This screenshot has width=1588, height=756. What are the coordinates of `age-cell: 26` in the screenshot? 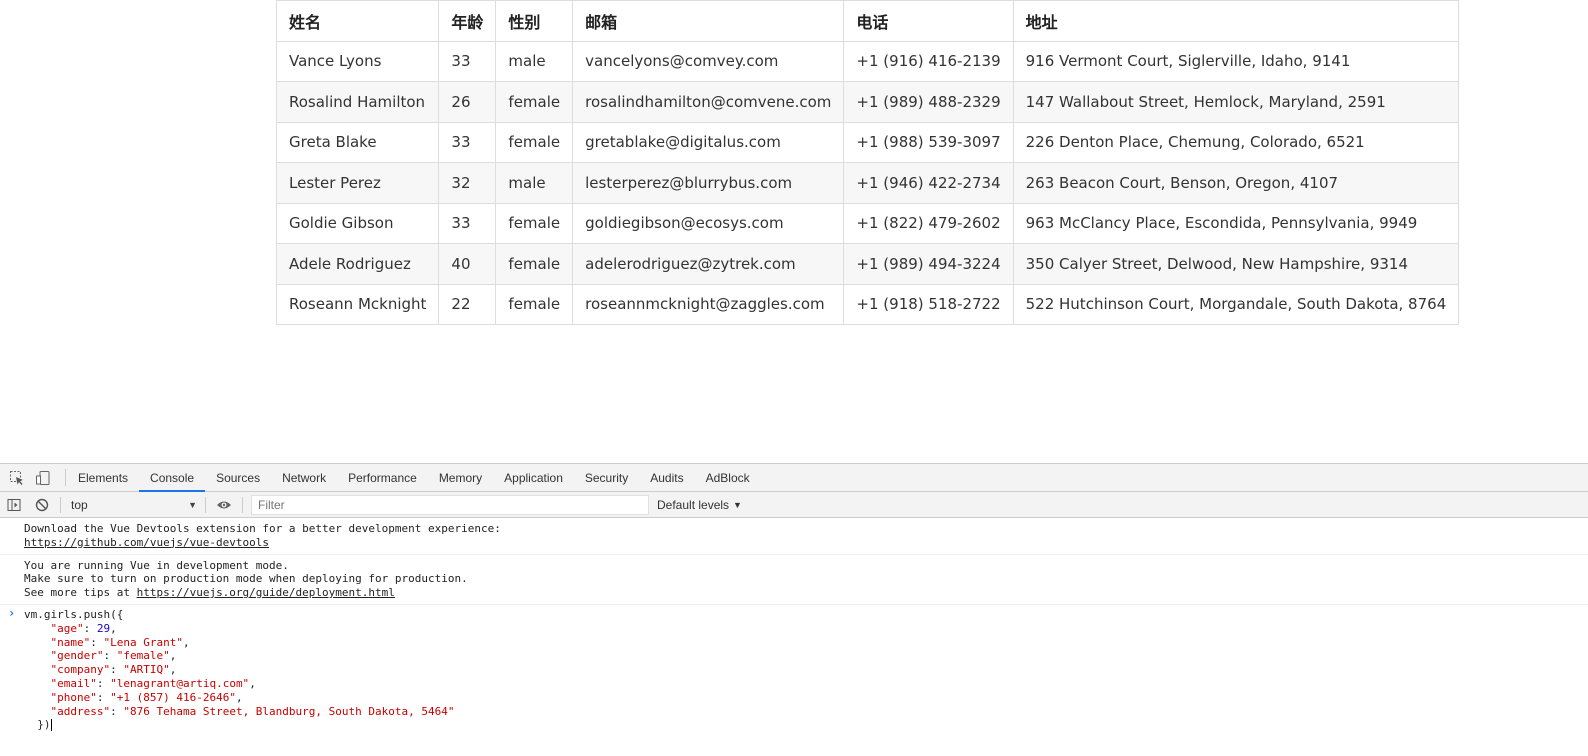 It's located at (467, 102).